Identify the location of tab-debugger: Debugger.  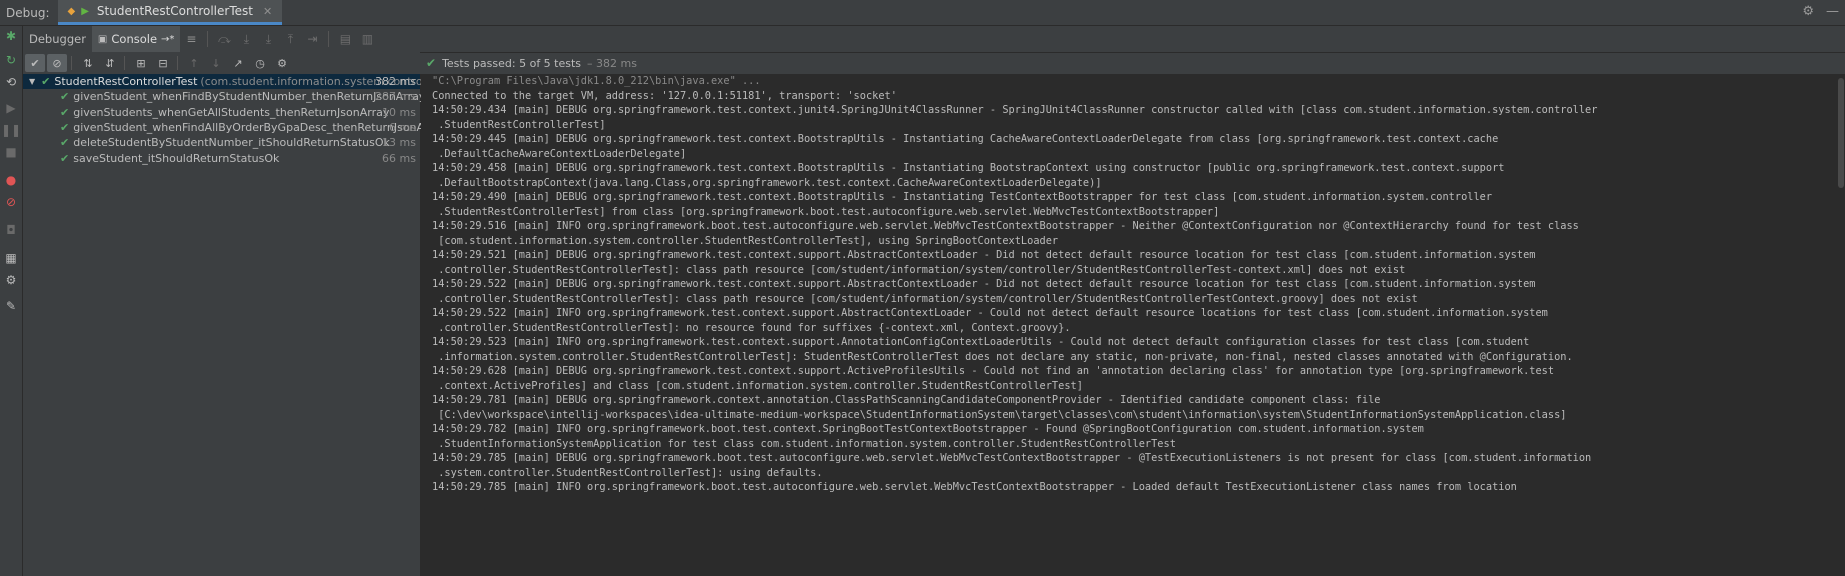
(57, 39).